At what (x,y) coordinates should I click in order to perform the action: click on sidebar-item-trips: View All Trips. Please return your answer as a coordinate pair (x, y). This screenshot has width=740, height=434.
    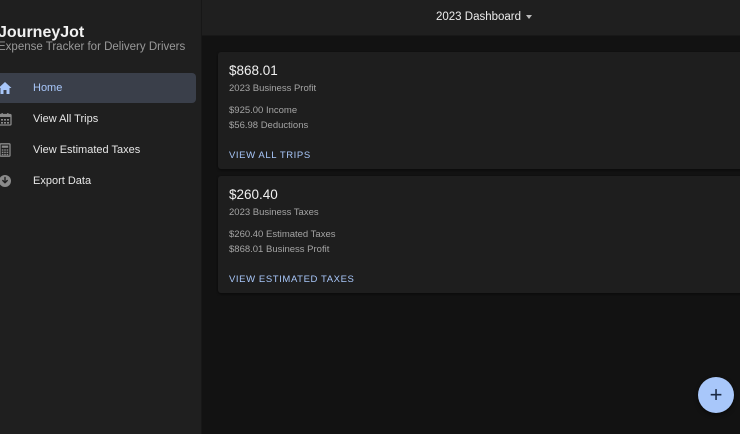
    Looking at the image, I should click on (98, 119).